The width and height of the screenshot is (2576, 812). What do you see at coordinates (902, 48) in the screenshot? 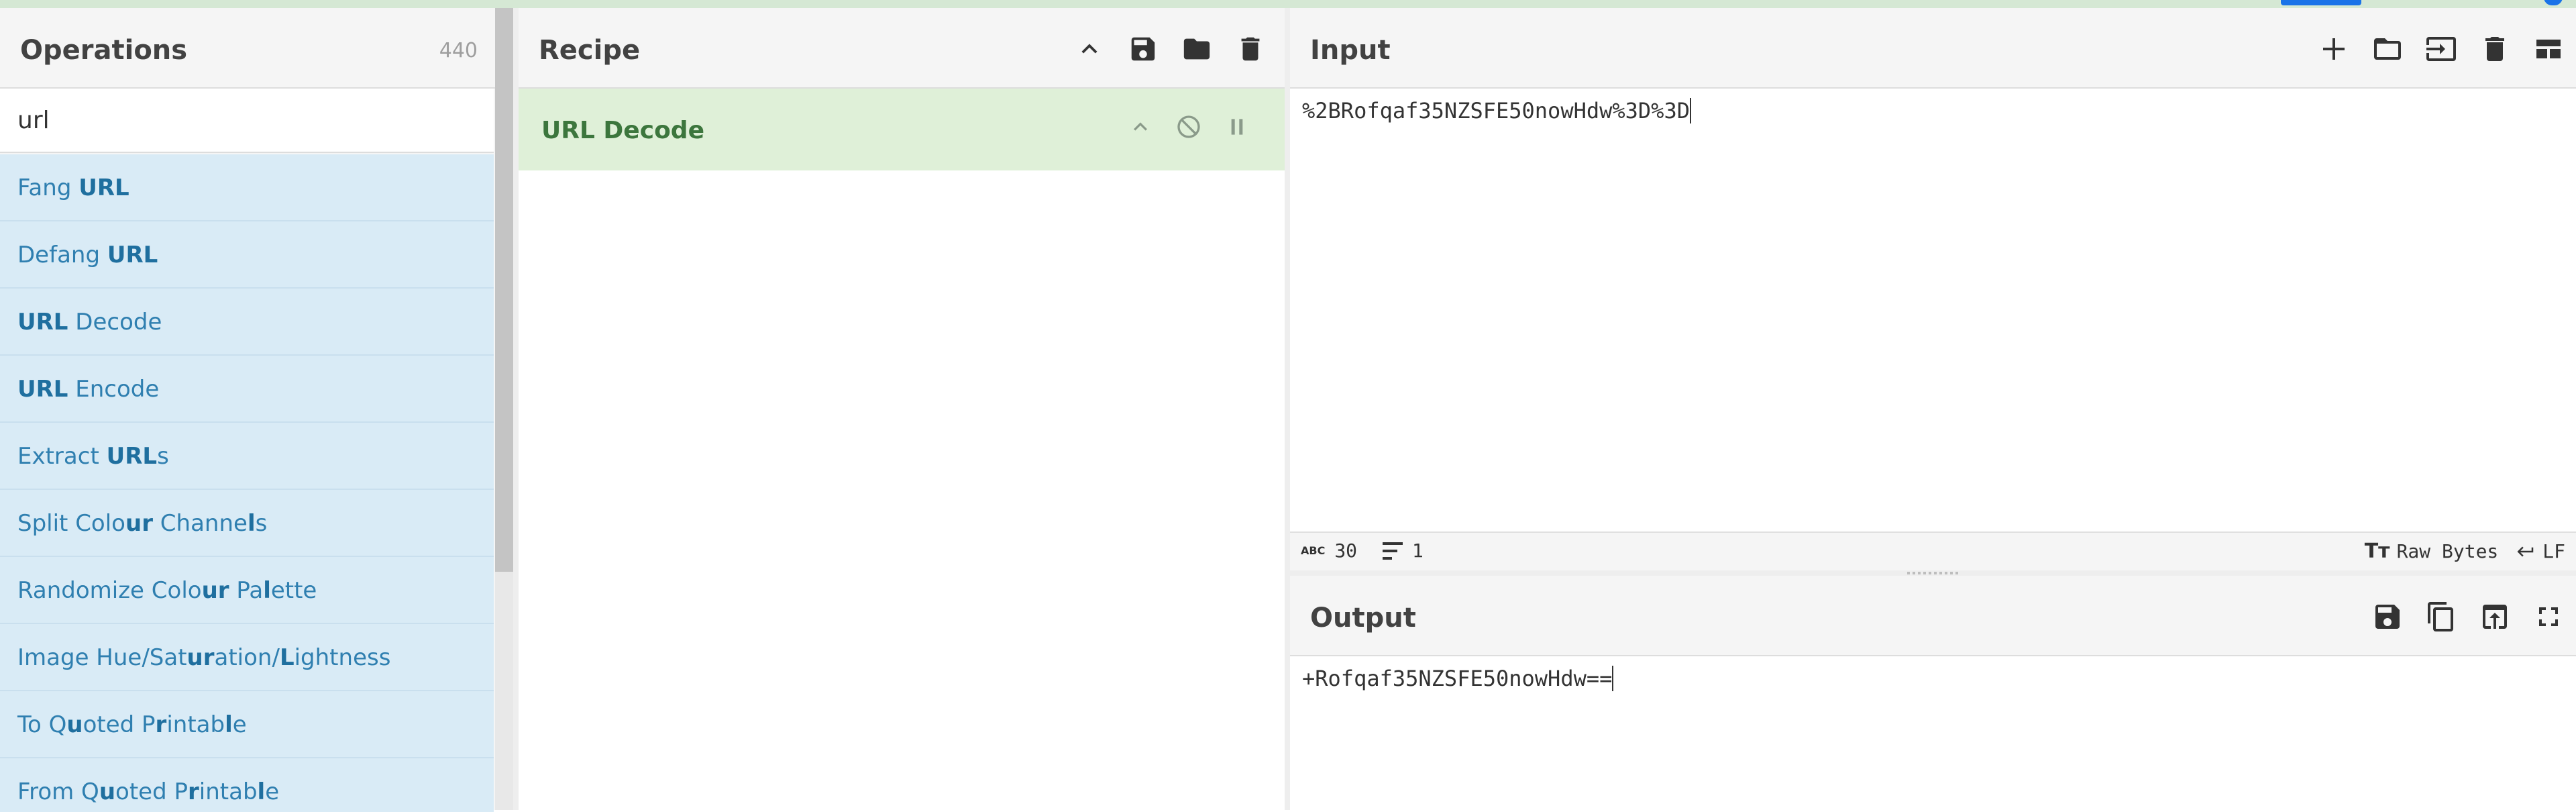
I see `recipe-header: Recipe` at bounding box center [902, 48].